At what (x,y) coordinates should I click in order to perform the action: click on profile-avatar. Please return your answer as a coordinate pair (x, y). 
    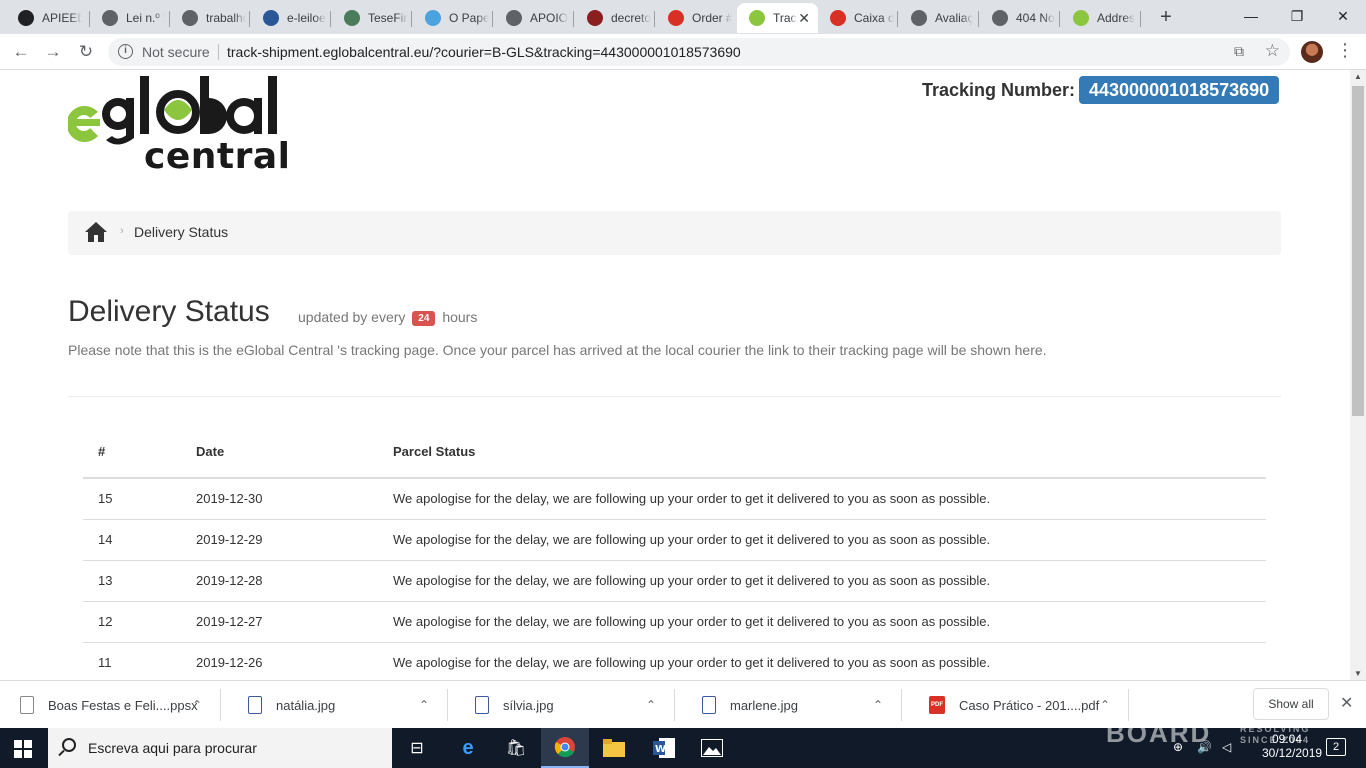
    Looking at the image, I should click on (1312, 52).